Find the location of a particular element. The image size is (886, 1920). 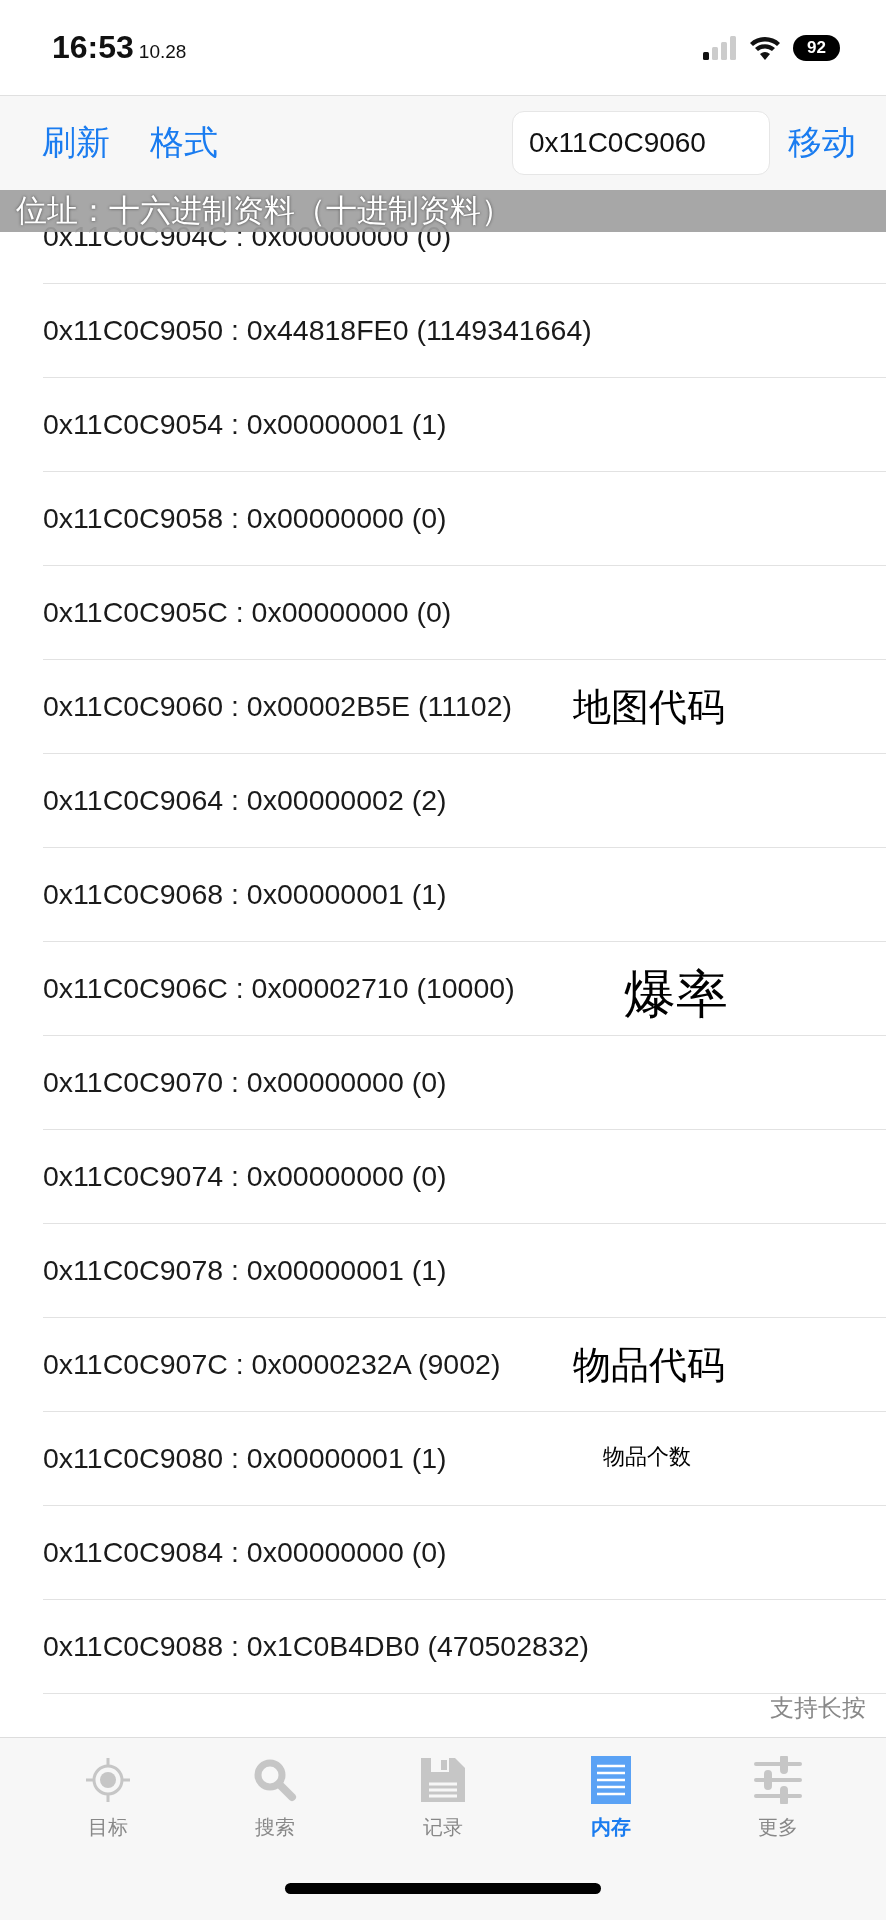

memory-entry: 0x11C0C9088 : 0x1C0B4DB0 (470502832) is located at coordinates (316, 1646).